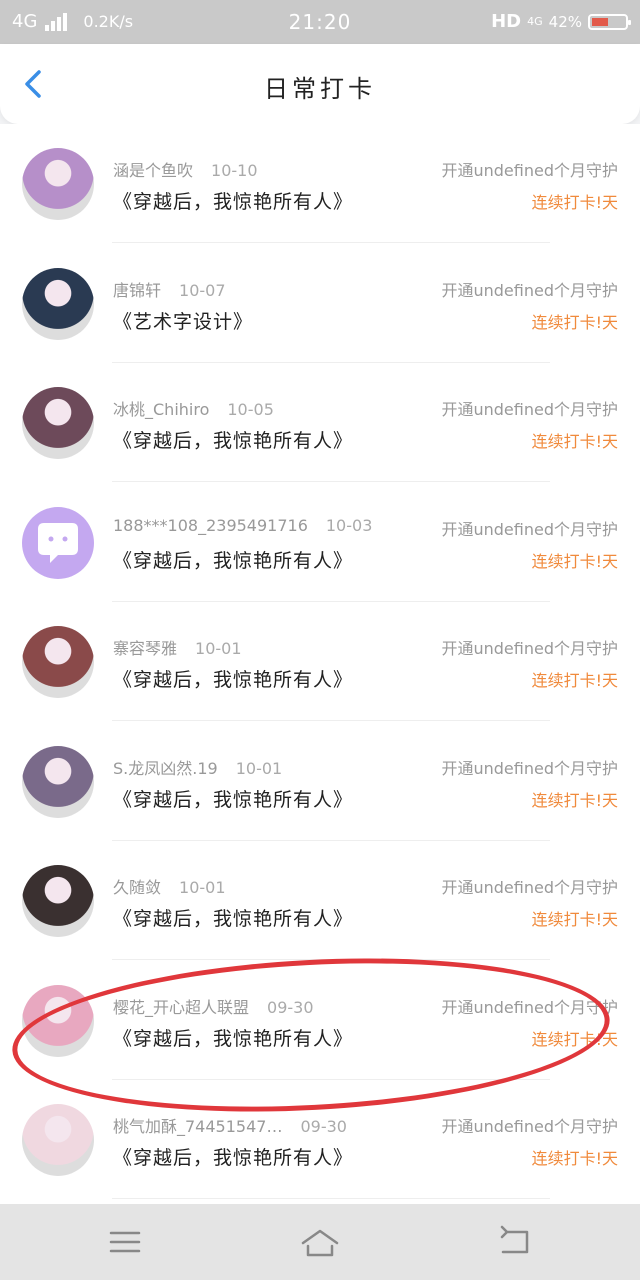 Image resolution: width=640 pixels, height=1280 pixels. What do you see at coordinates (137, 887) in the screenshot?
I see `user-name: 久随敛` at bounding box center [137, 887].